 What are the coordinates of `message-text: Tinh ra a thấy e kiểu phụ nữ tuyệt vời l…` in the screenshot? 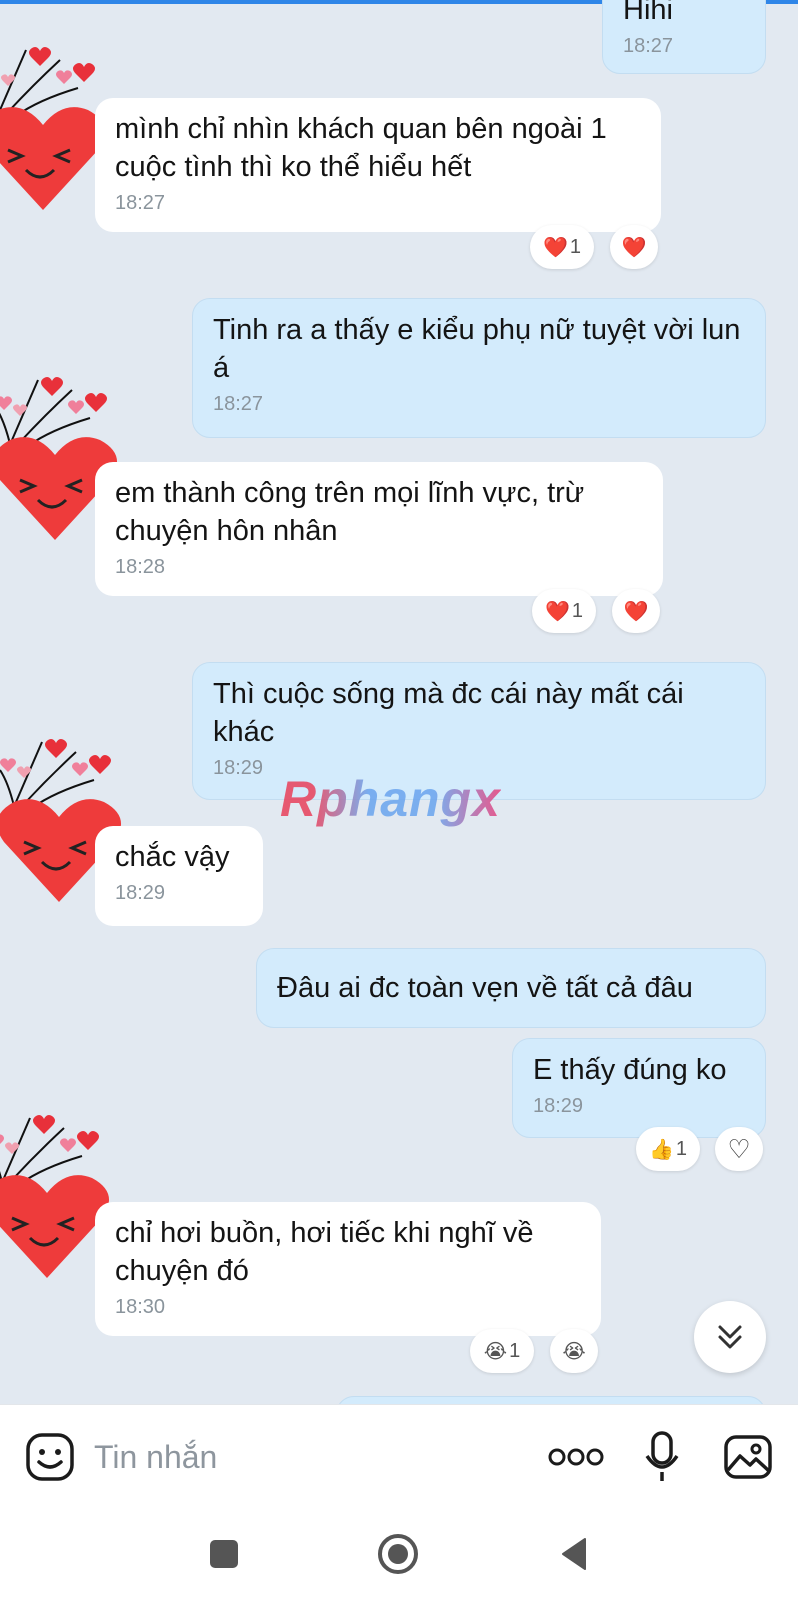 It's located at (477, 349).